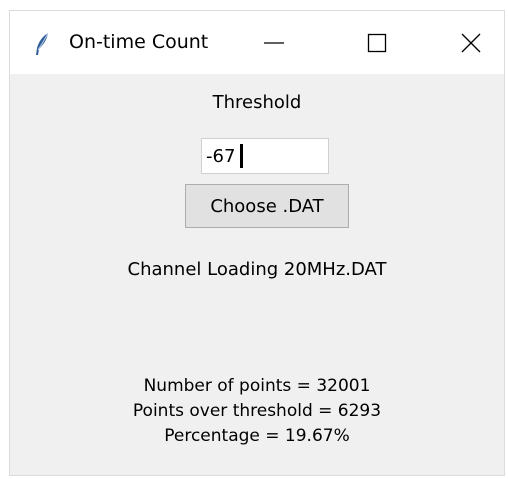 The height and width of the screenshot is (479, 508). I want to click on percentage-text: Percentage = 19.67%, so click(257, 436).